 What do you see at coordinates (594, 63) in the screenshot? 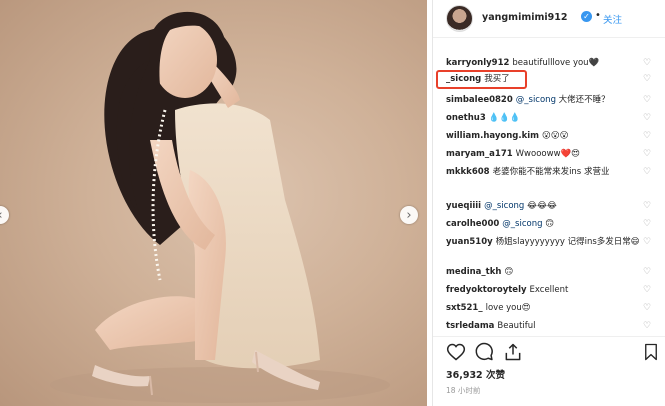
I see `comment-emoji: 🖤` at bounding box center [594, 63].